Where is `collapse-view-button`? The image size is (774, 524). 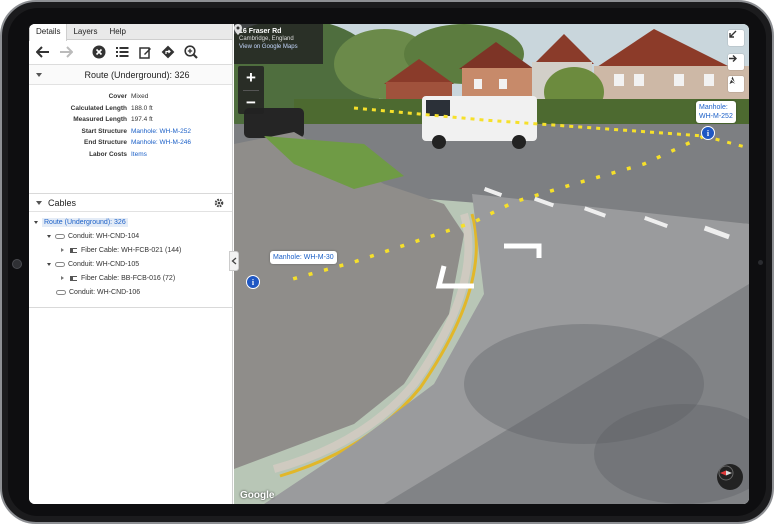 collapse-view-button is located at coordinates (736, 38).